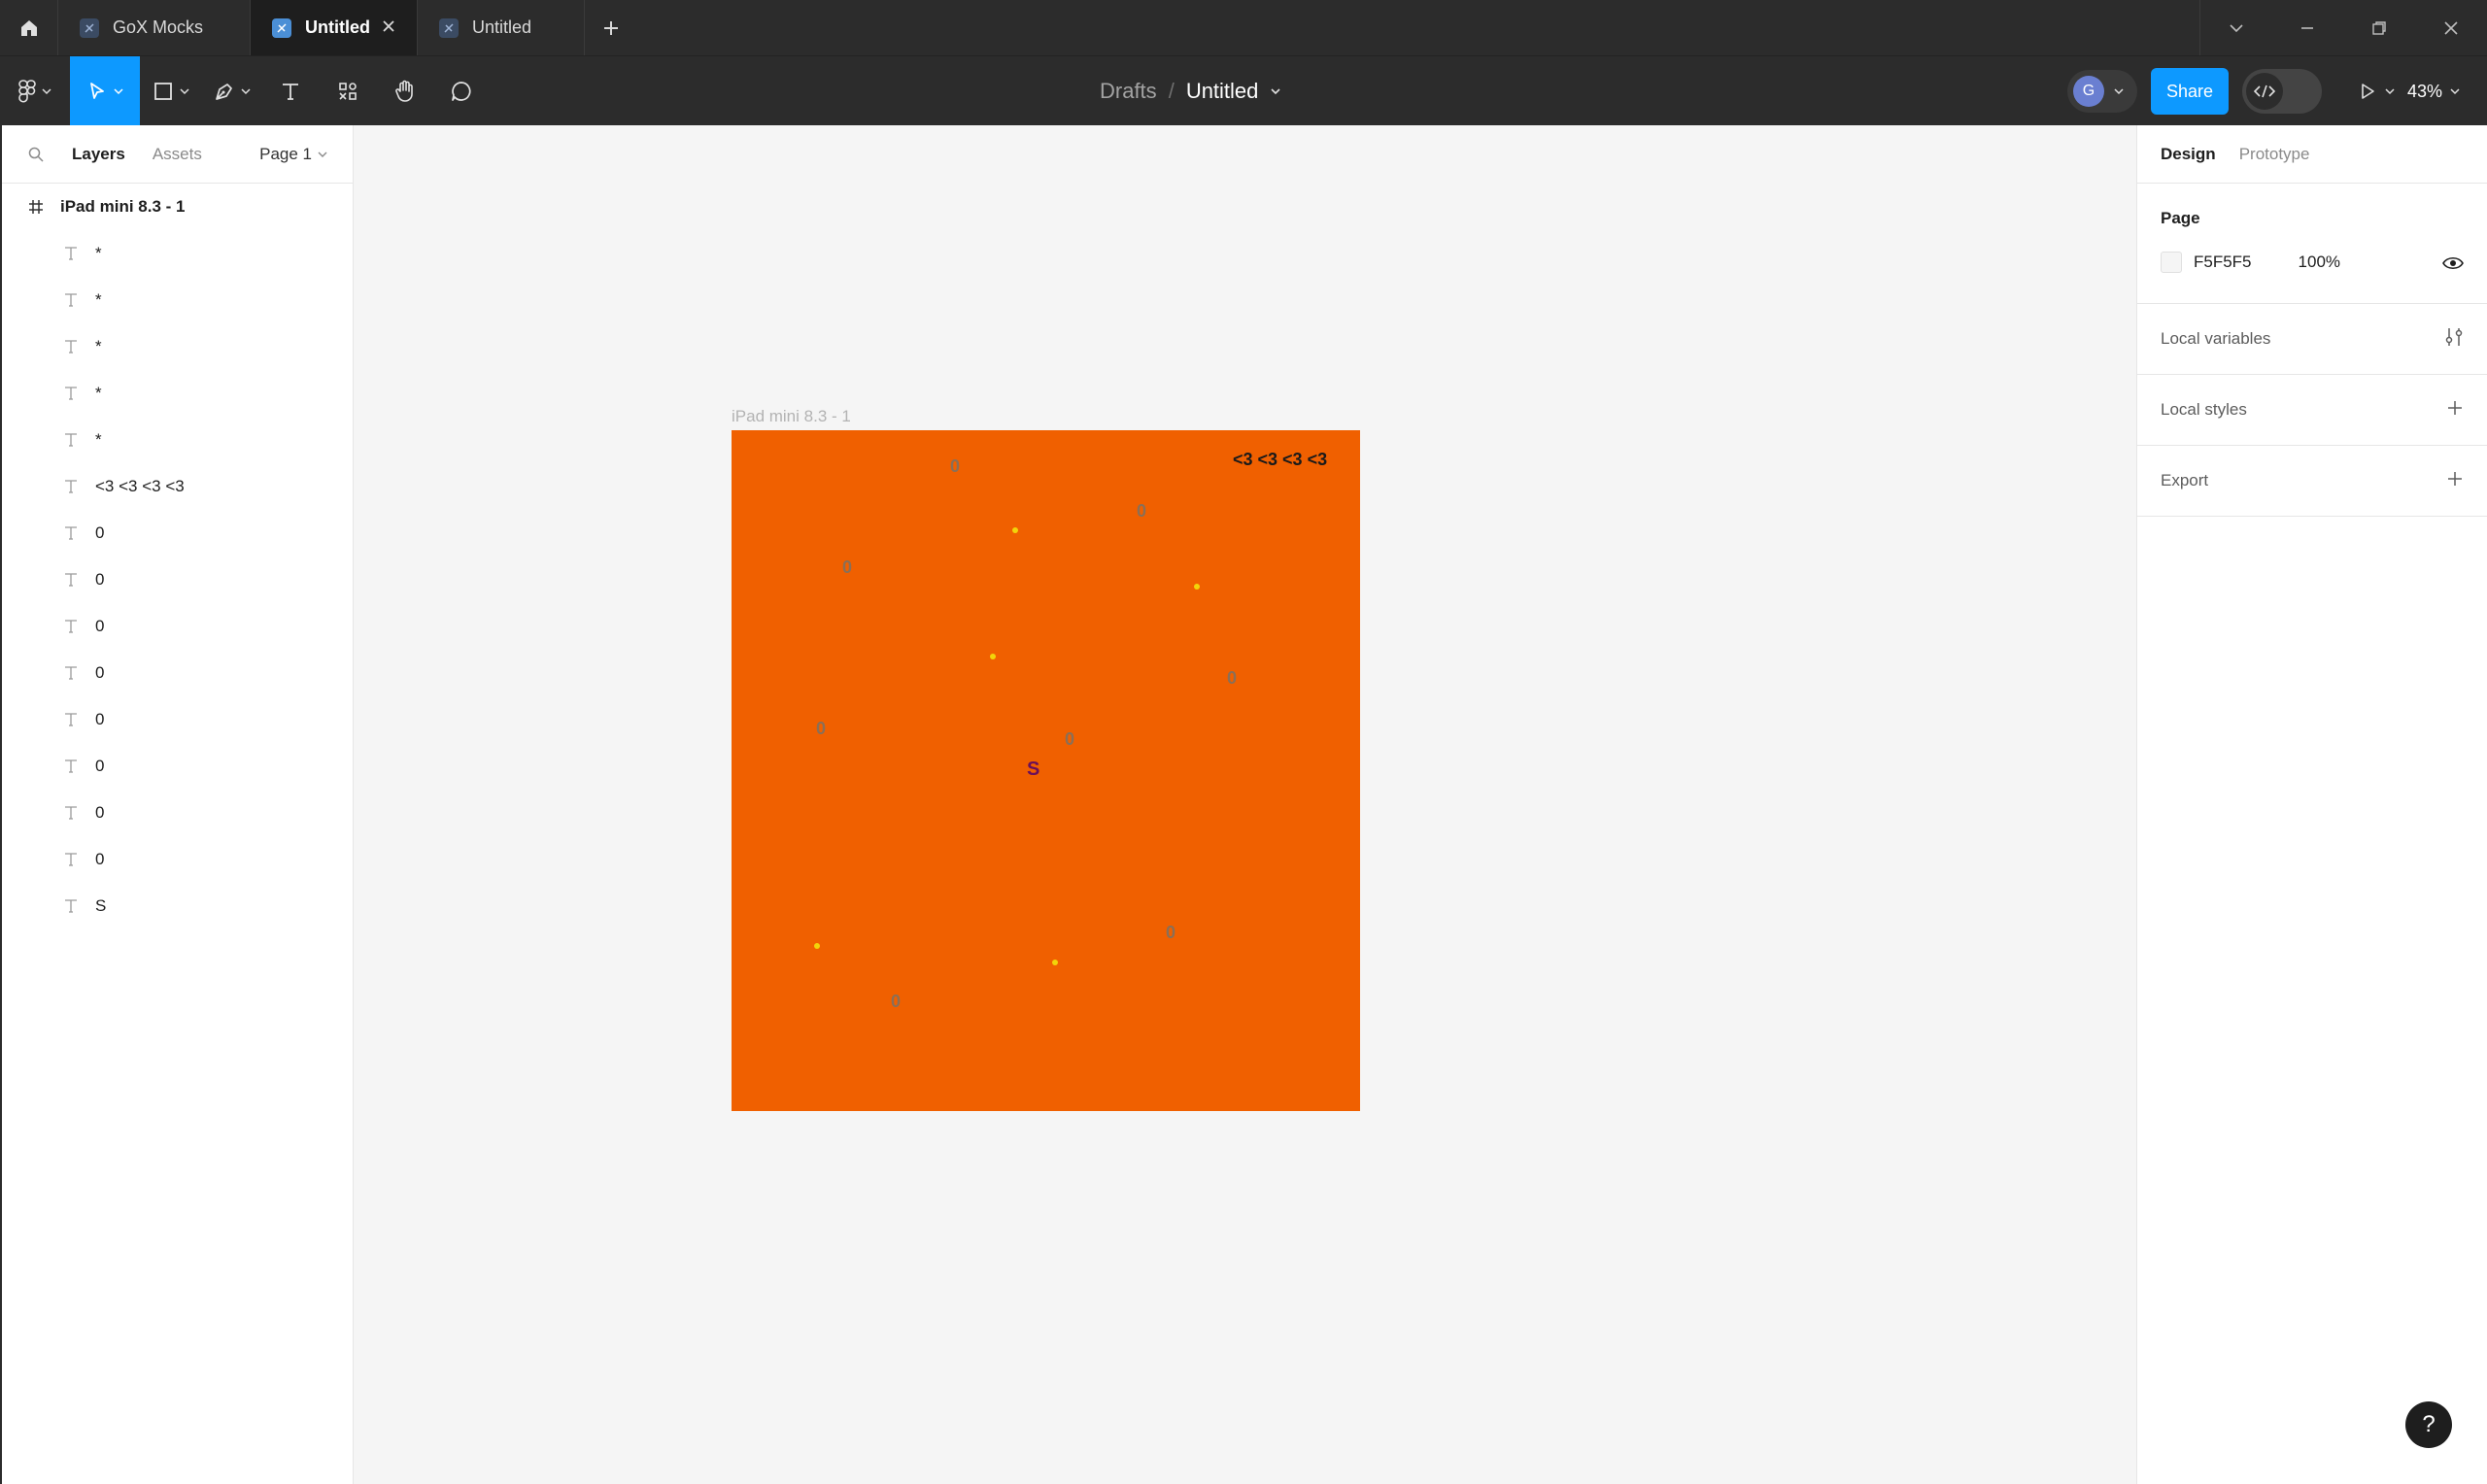  Describe the element at coordinates (461, 91) in the screenshot. I see `comment-tool-button` at that location.